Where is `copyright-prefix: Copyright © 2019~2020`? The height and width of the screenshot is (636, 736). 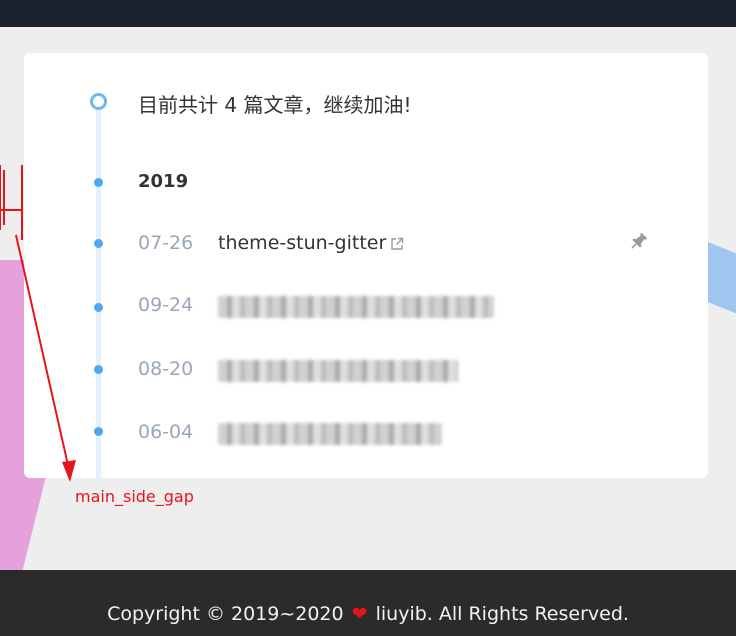
copyright-prefix: Copyright © 2019~2020 is located at coordinates (225, 614).